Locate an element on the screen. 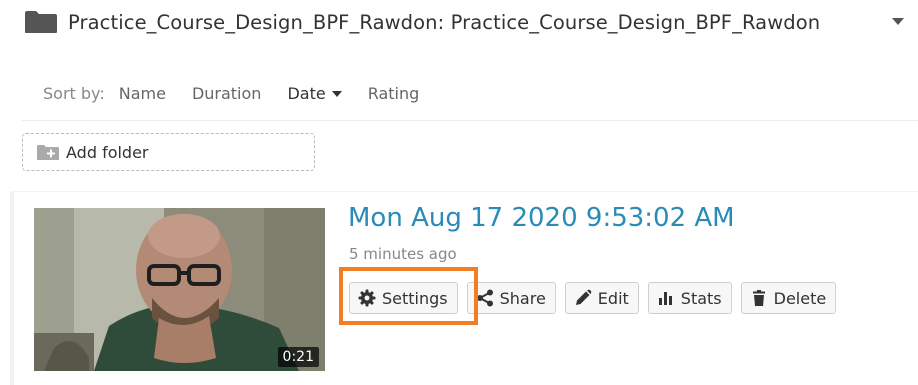 The width and height of the screenshot is (918, 385). bar-chart-icon is located at coordinates (666, 298).